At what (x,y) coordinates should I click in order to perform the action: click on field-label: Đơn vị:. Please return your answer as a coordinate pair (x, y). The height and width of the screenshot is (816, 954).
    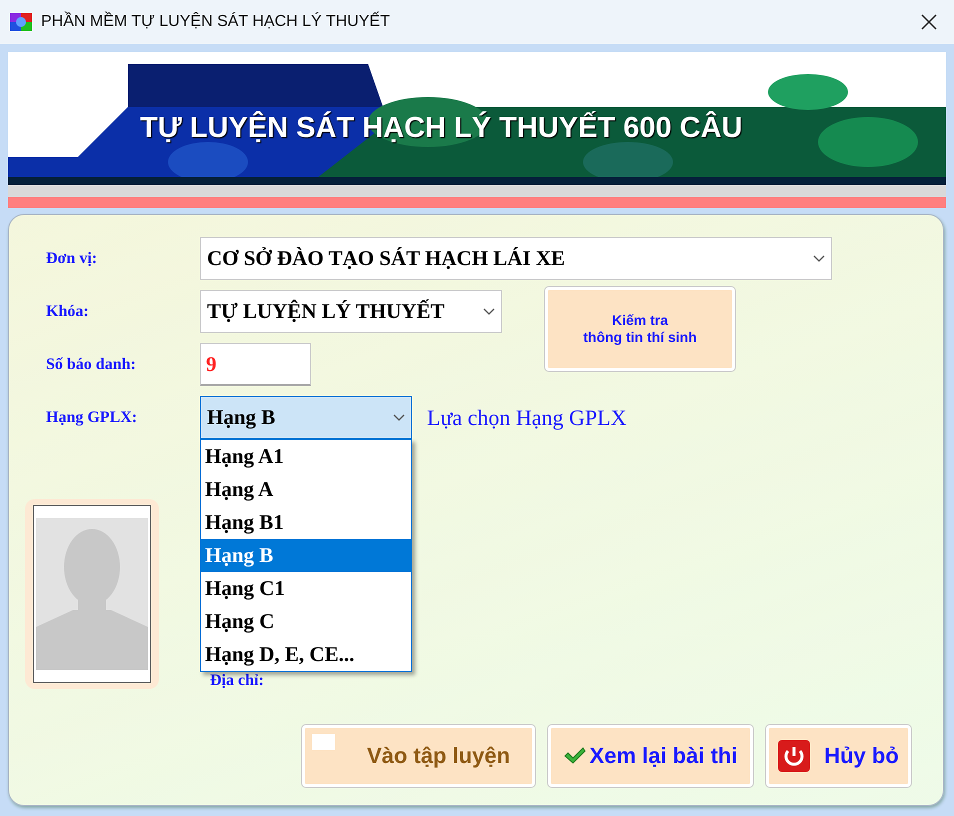
    Looking at the image, I should click on (71, 259).